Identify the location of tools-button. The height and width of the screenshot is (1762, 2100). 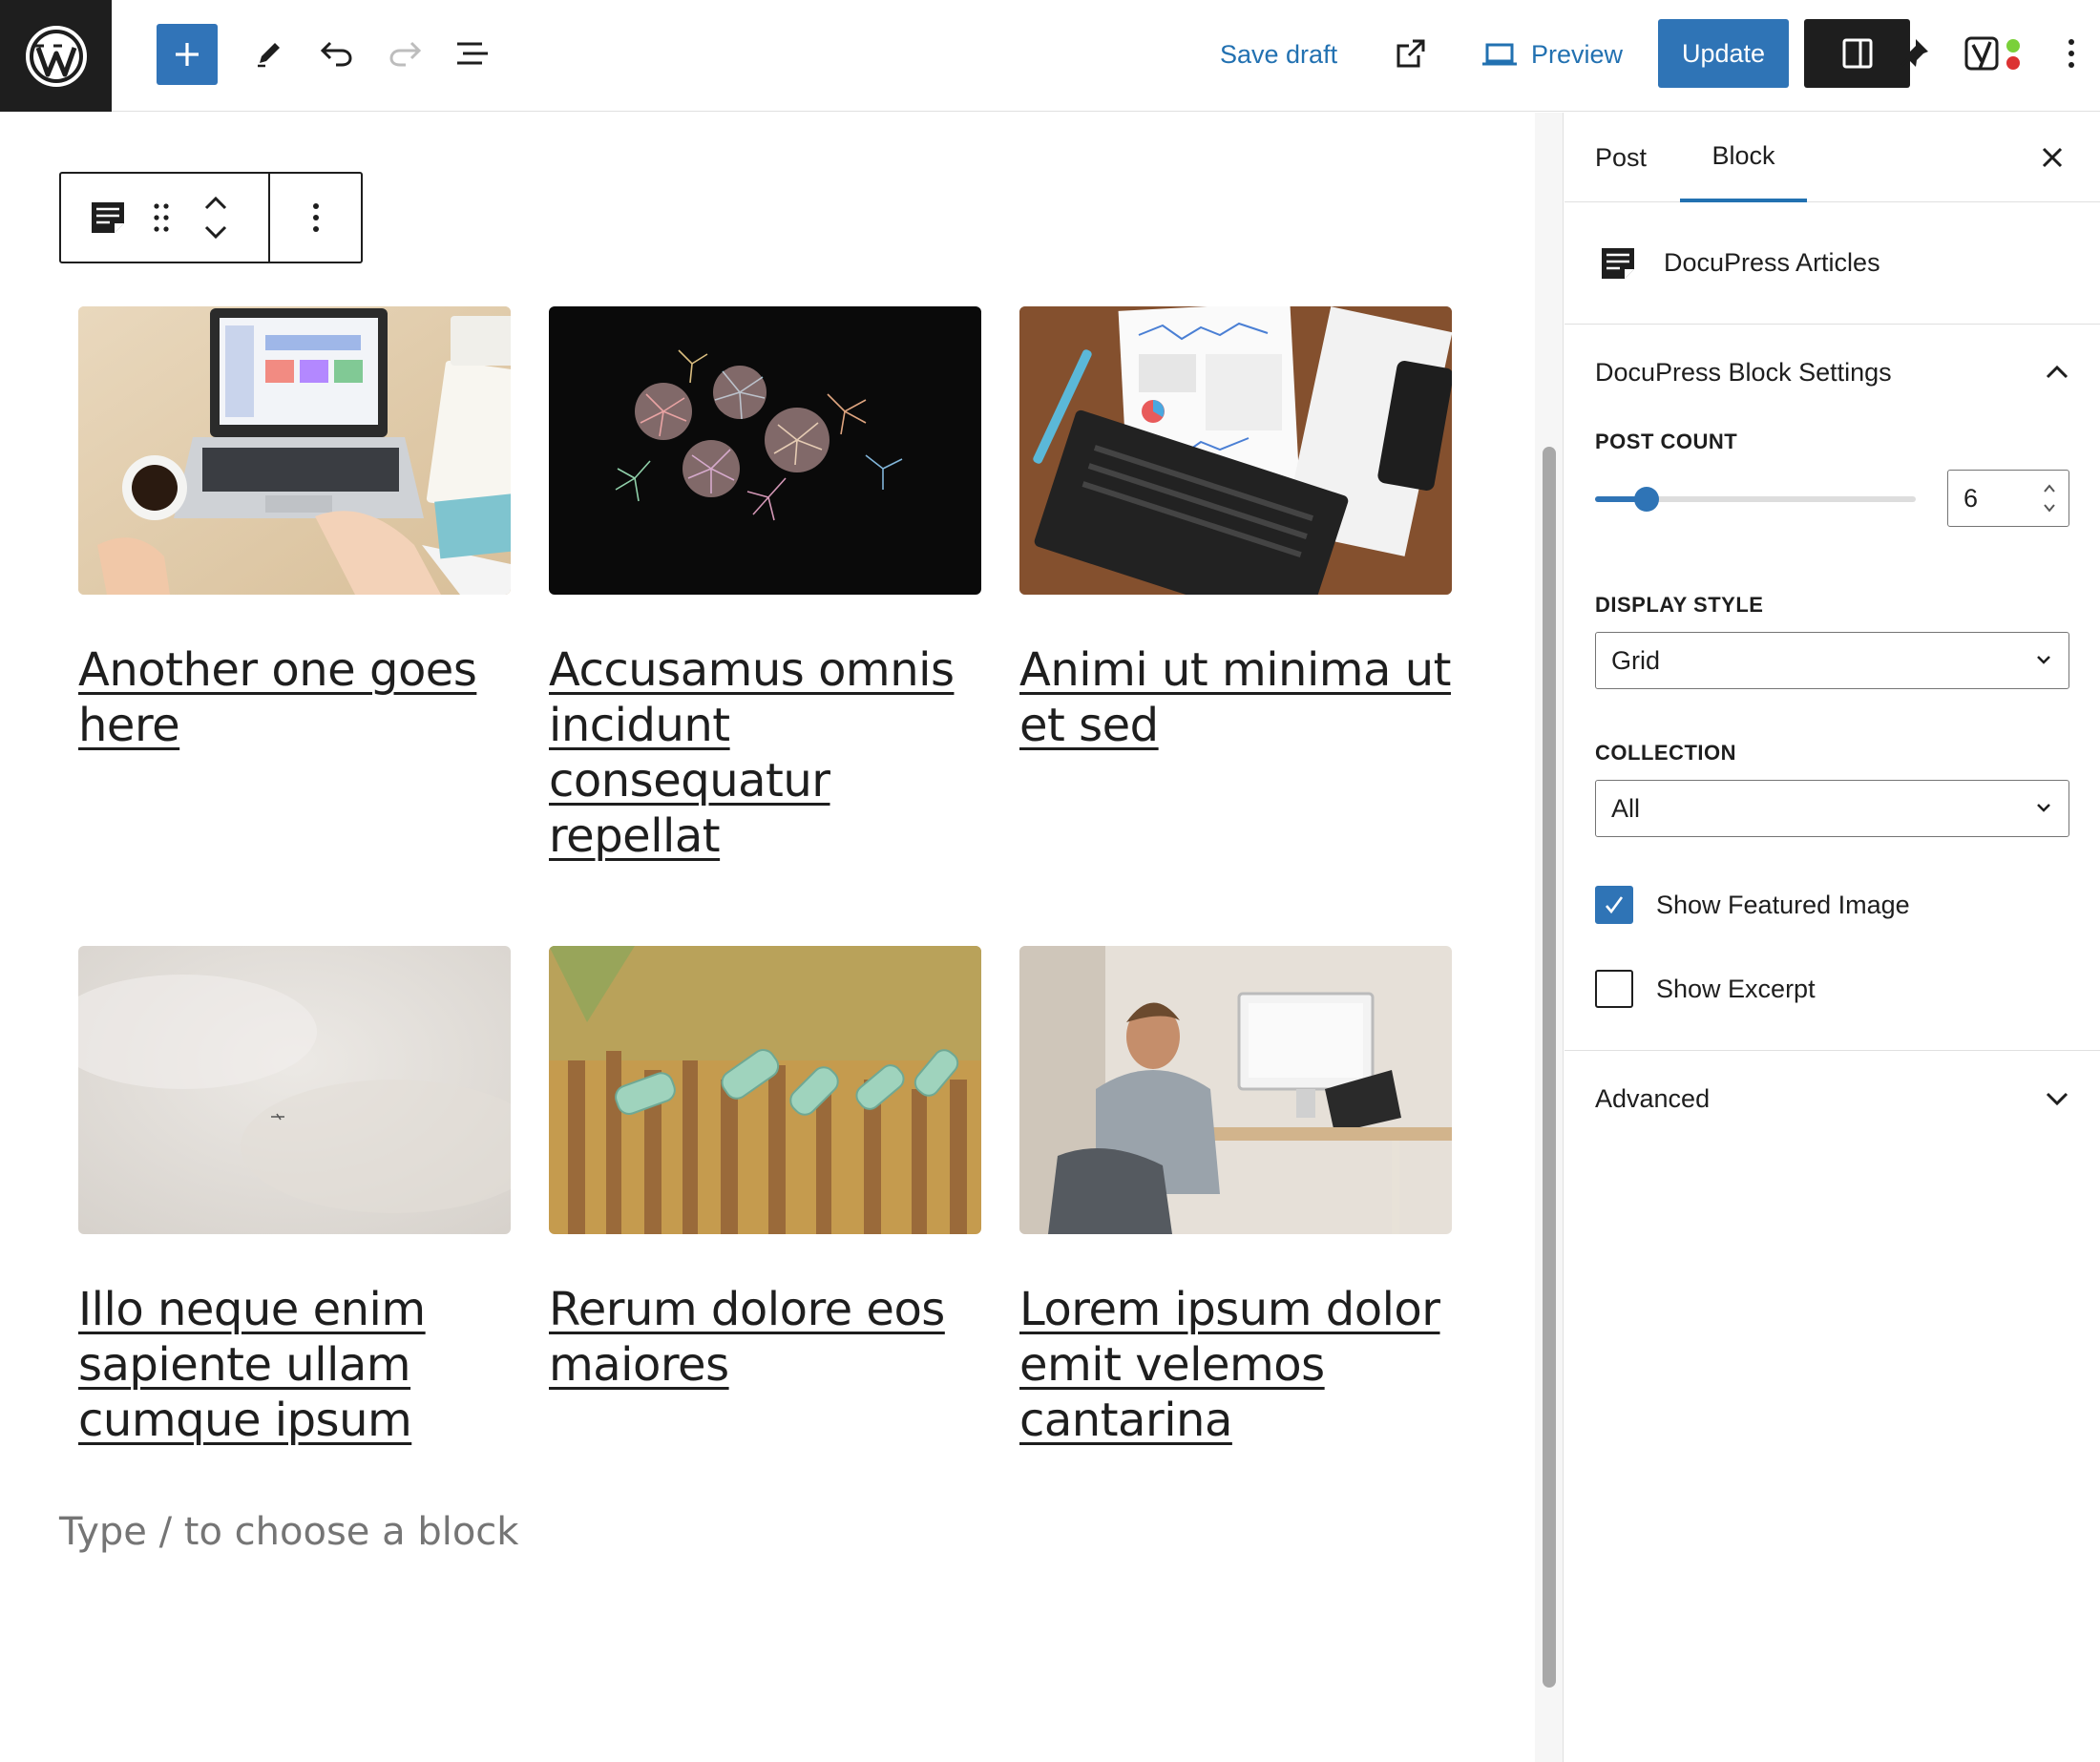
(269, 54).